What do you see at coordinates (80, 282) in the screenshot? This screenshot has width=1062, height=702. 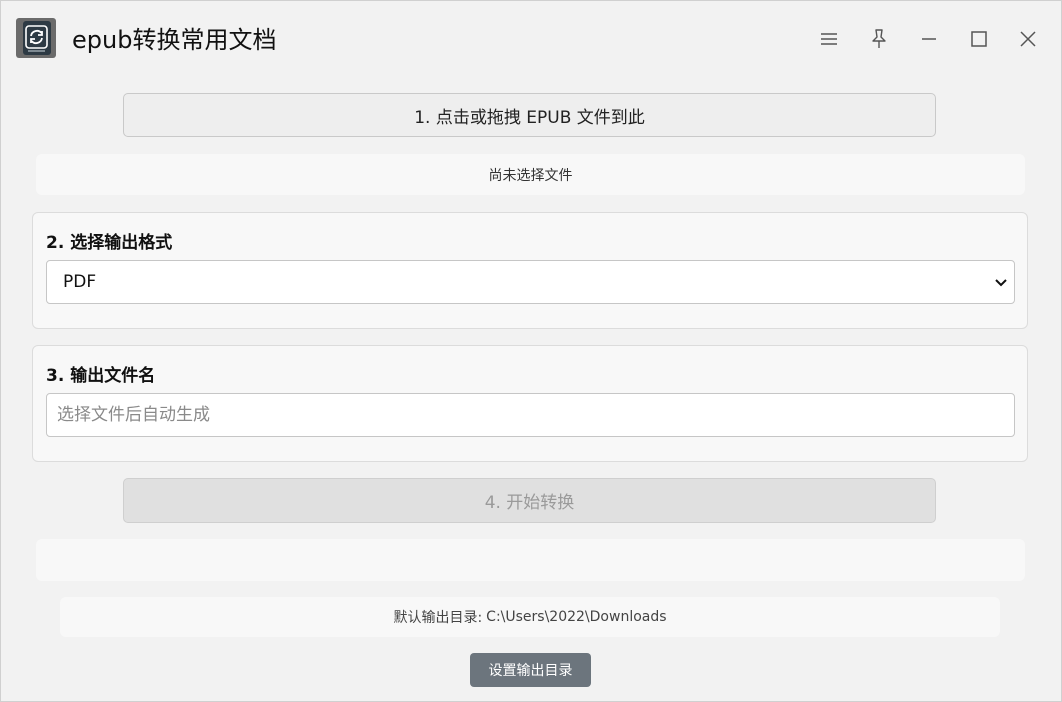 I see `format-select-value: PDF` at bounding box center [80, 282].